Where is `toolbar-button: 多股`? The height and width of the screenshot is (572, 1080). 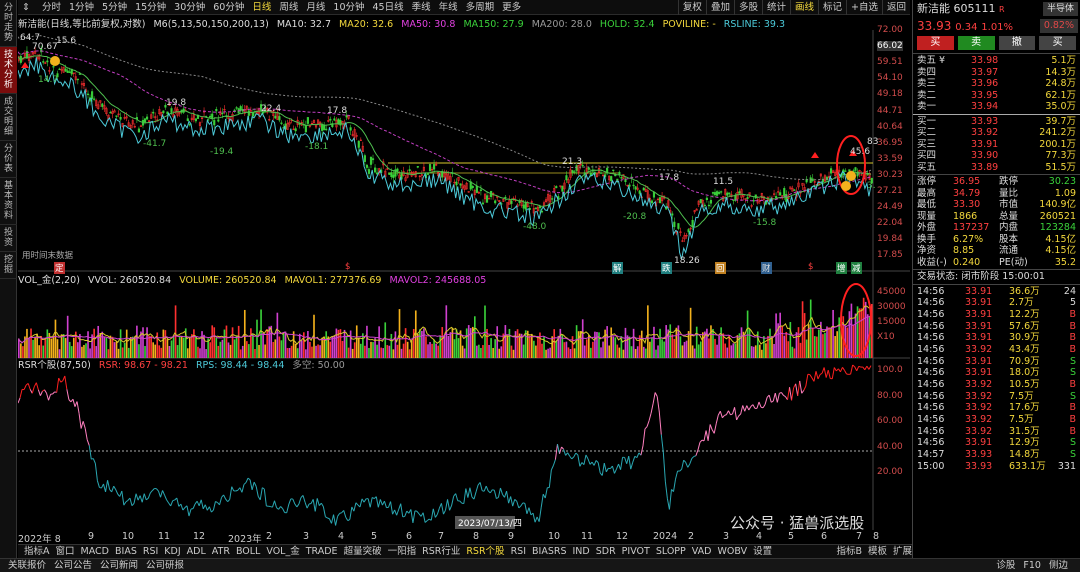 toolbar-button: 多股 is located at coordinates (747, 7).